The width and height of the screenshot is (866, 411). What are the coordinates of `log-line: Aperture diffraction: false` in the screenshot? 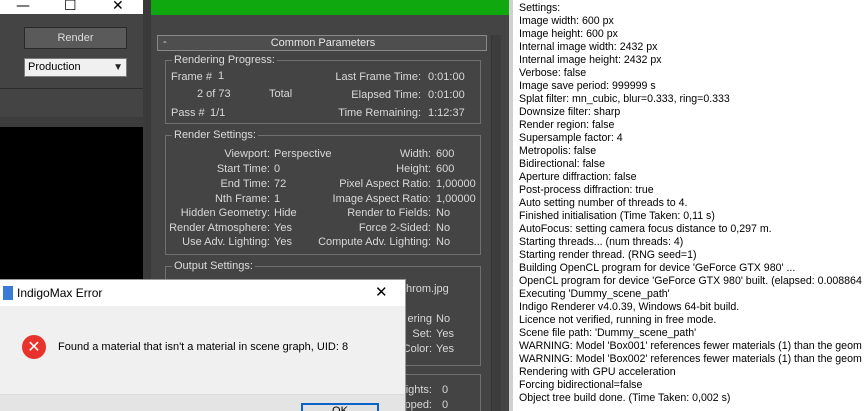 It's located at (578, 177).